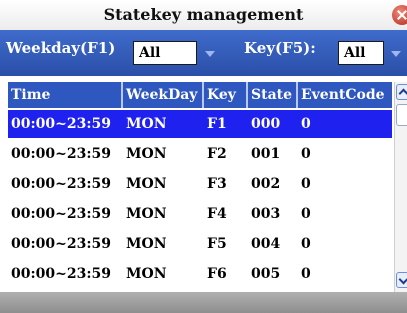  I want to click on chevron-down-icon, so click(402, 279).